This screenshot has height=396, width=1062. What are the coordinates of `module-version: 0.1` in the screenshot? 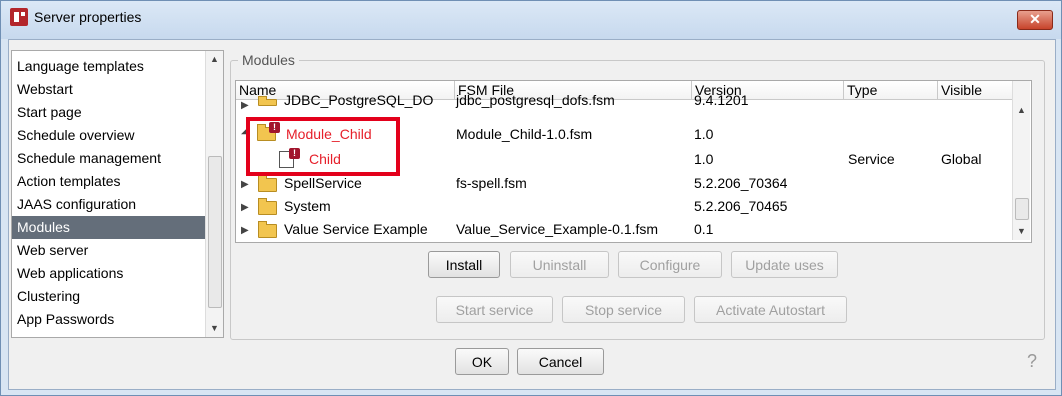 It's located at (704, 229).